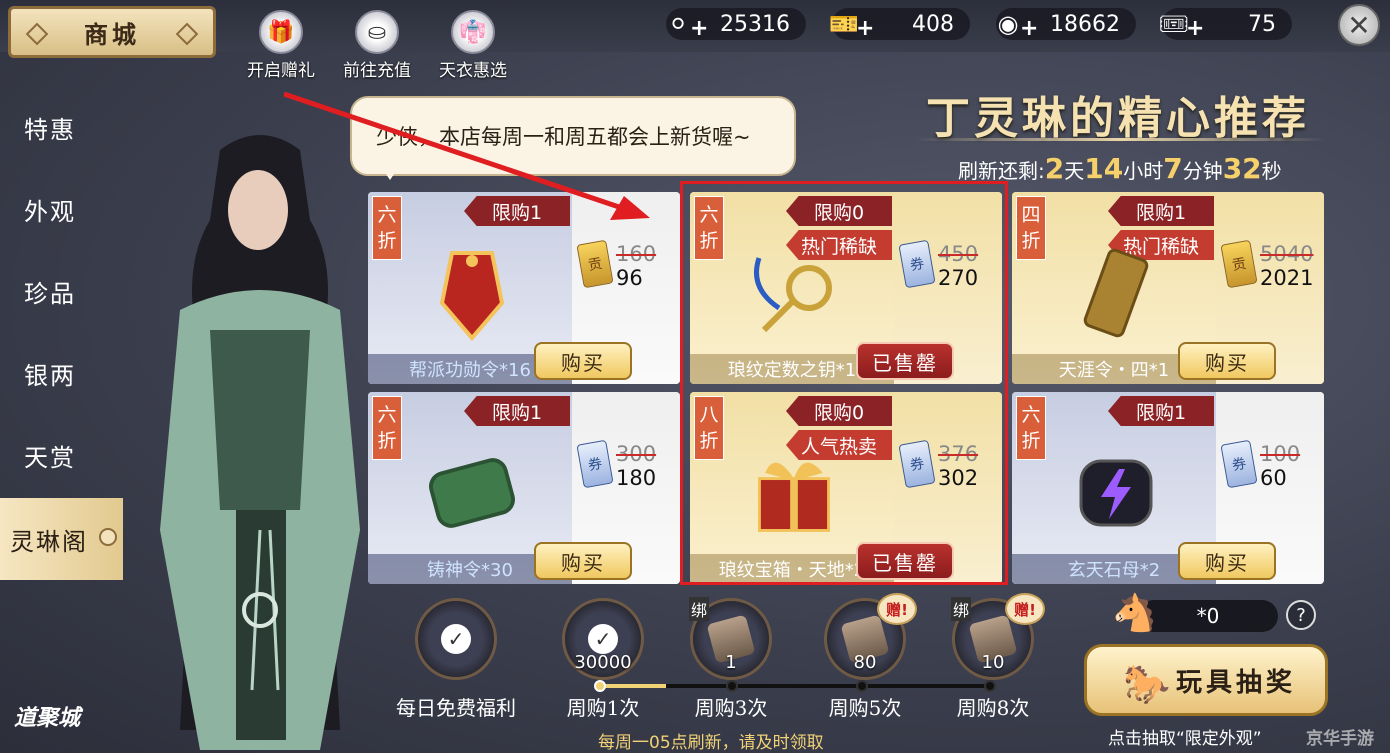 This screenshot has width=1390, height=753. What do you see at coordinates (865, 662) in the screenshot?
I see `reward-qty: 80` at bounding box center [865, 662].